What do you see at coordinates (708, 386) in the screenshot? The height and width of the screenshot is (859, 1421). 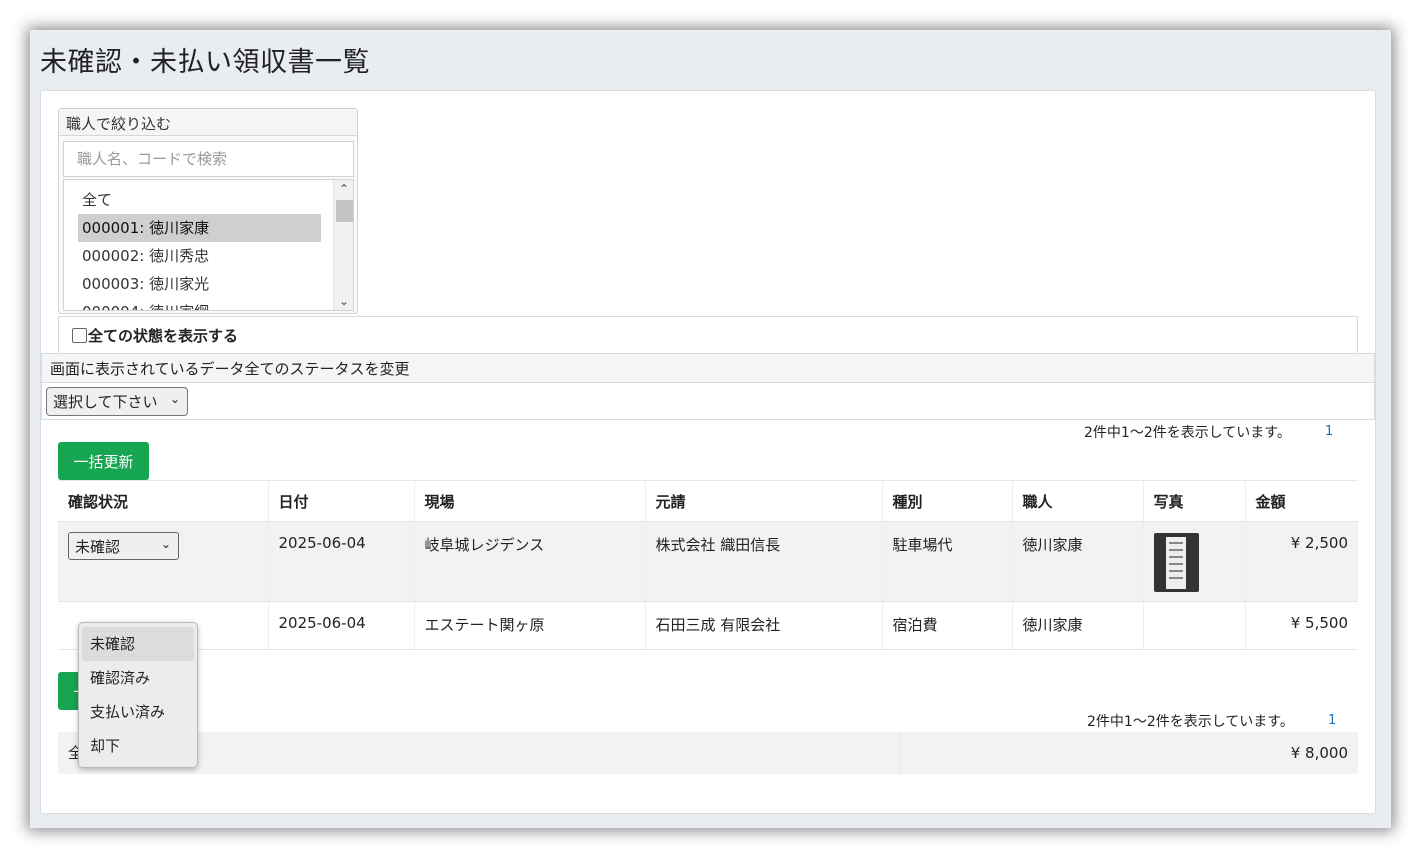 I see `bulk-status-panel: 画面に表示されているデータ全てのステータスを変更 選択して下さい ⌄` at bounding box center [708, 386].